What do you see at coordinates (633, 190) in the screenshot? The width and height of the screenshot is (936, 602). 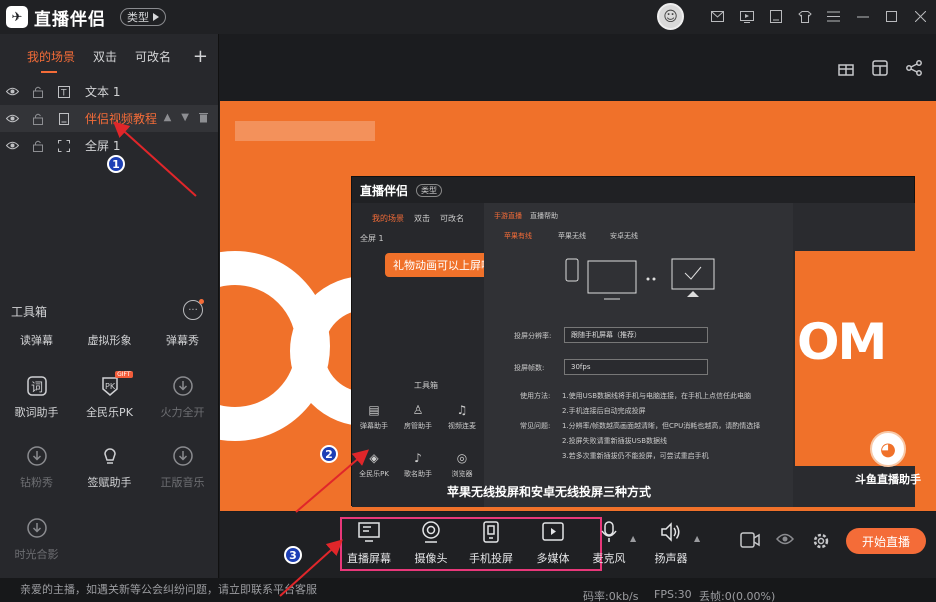 I see `inner-title-bar: 直播伴侣 类型` at bounding box center [633, 190].